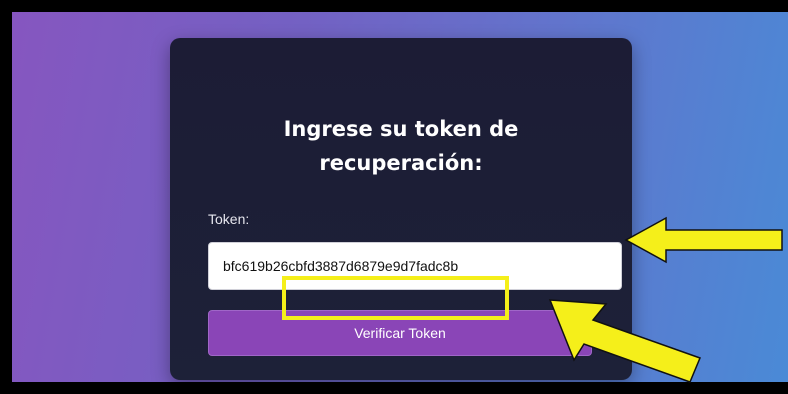 This screenshot has width=788, height=394. What do you see at coordinates (401, 146) in the screenshot?
I see `page-title: Ingrese su token de recuperación:` at bounding box center [401, 146].